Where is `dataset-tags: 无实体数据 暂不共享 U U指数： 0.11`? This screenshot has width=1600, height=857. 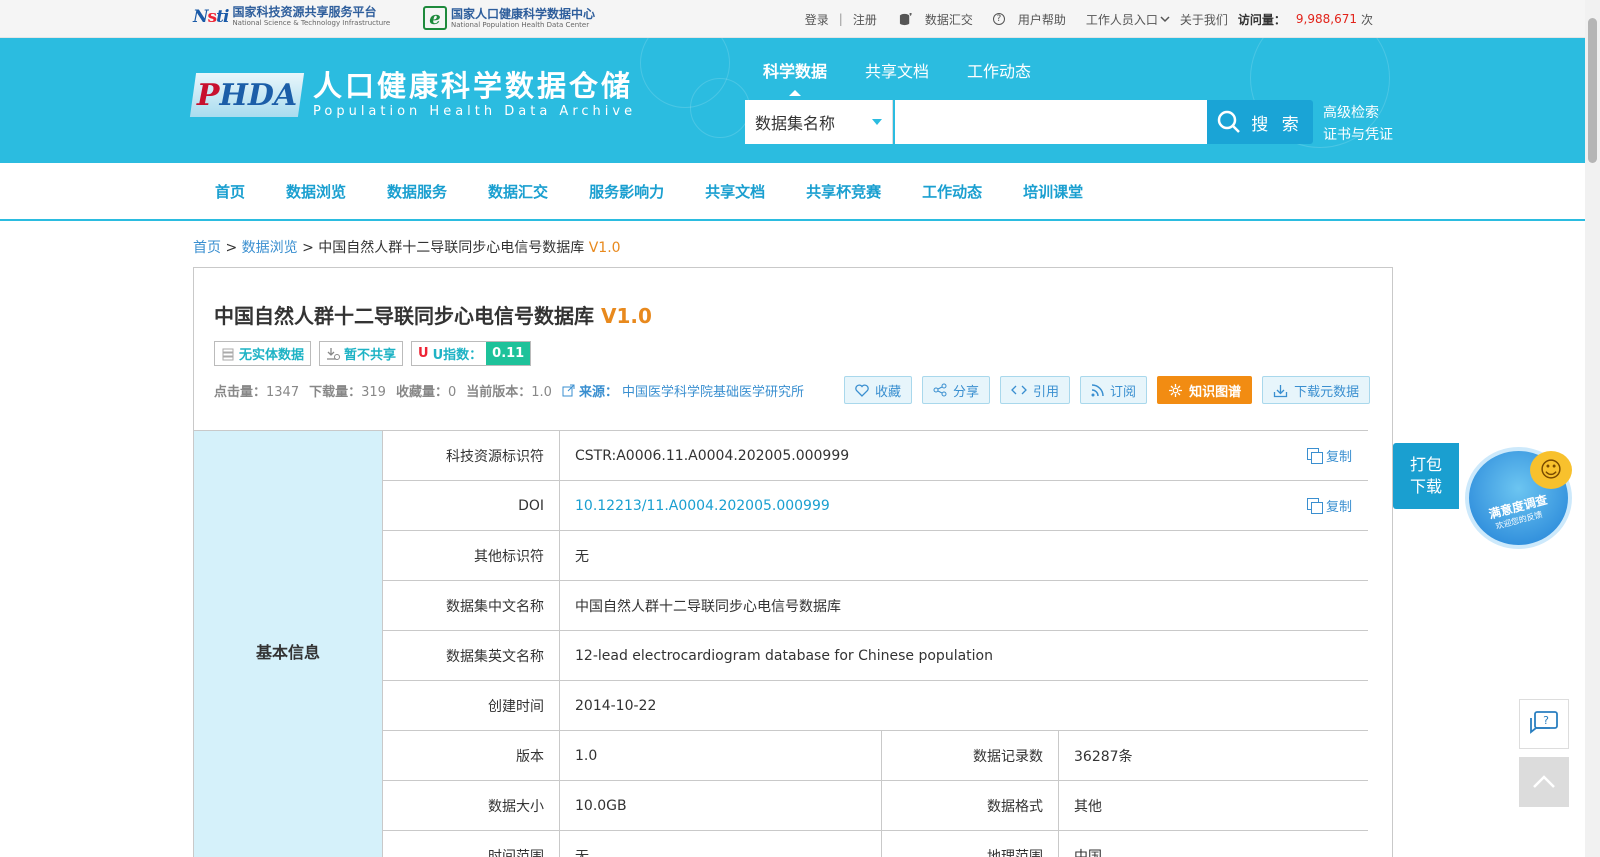
dataset-tags: 无实体数据 暂不共享 U U指数： 0.11 is located at coordinates (373, 353).